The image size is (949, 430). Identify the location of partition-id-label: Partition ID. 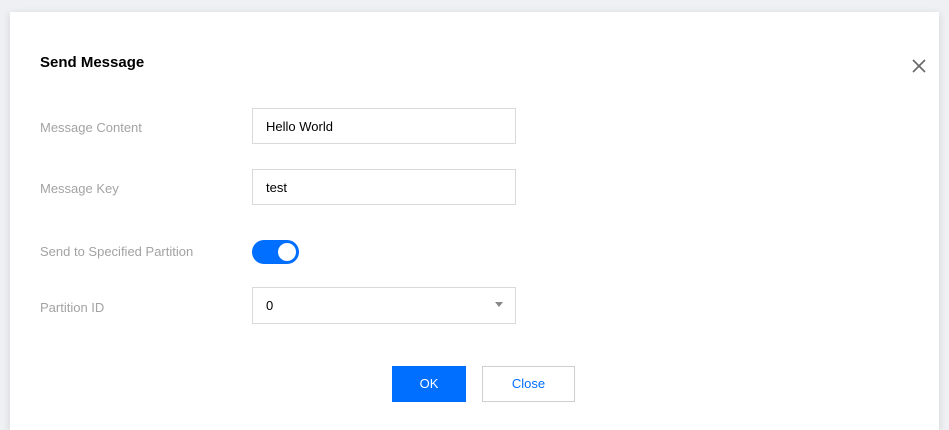
(72, 307).